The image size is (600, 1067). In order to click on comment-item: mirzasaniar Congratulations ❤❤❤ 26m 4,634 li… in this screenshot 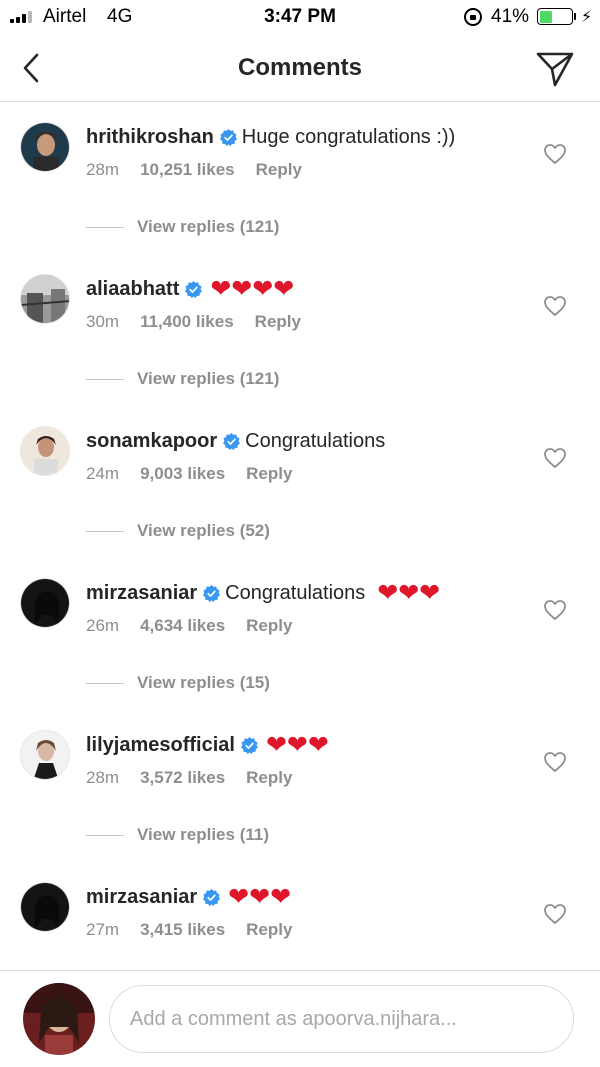, I will do `click(300, 654)`.